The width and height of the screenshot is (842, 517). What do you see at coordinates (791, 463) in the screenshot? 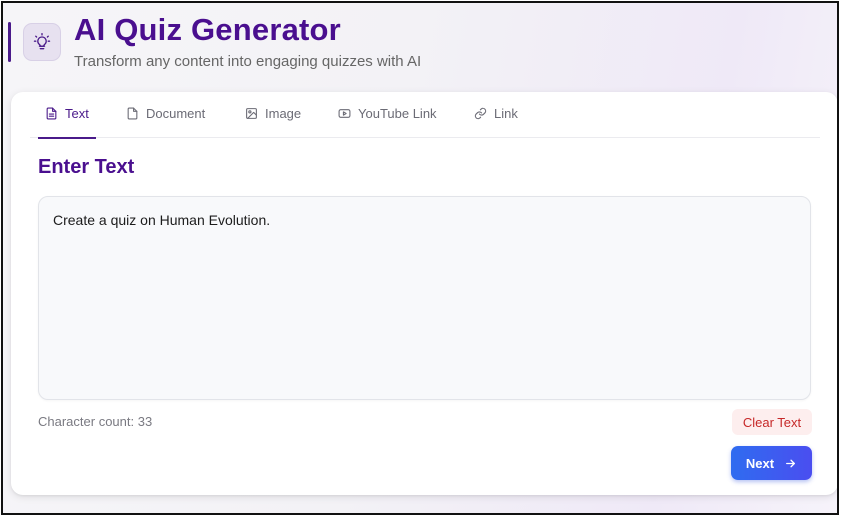
I see `arrow-right-icon` at bounding box center [791, 463].